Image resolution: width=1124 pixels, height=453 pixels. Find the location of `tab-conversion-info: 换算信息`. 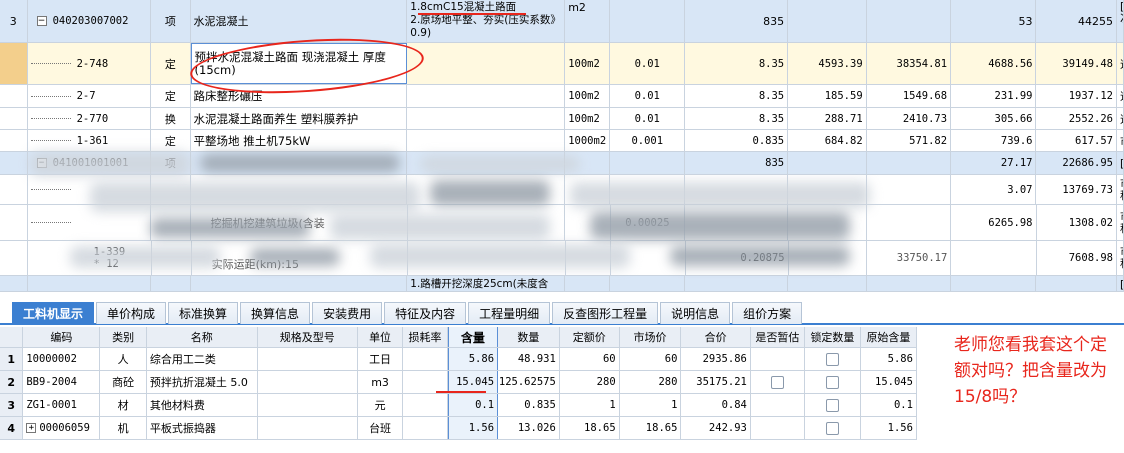

tab-conversion-info: 换算信息 is located at coordinates (275, 313).